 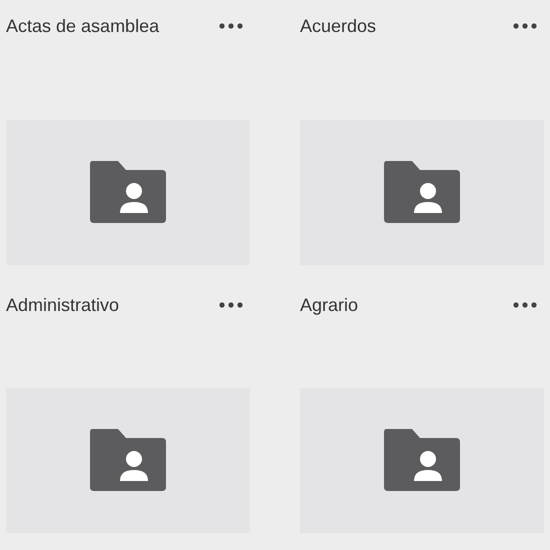 I want to click on folder-name: Administrativo, so click(x=63, y=305).